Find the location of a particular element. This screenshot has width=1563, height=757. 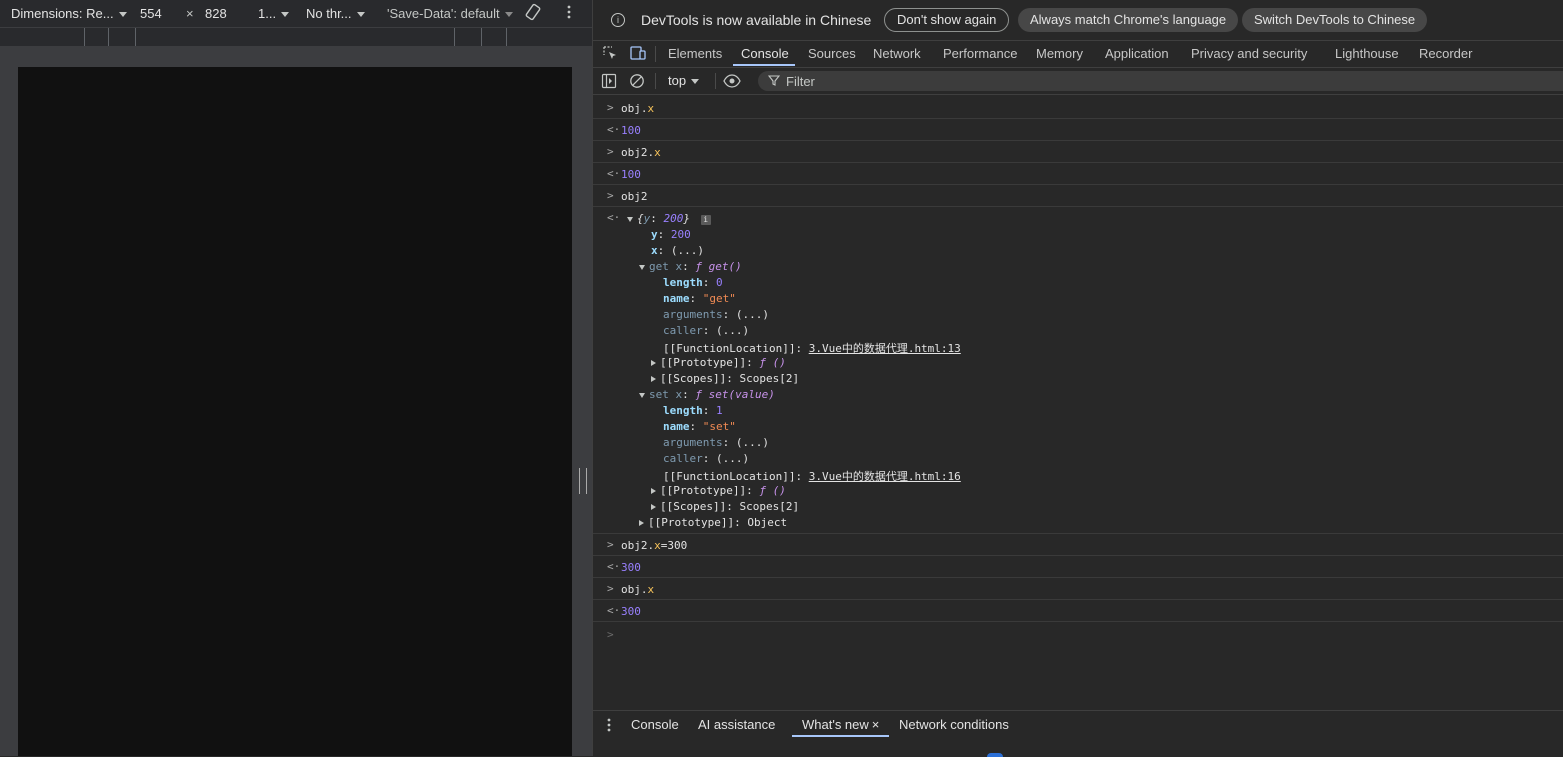

tab-recorder: Recorder is located at coordinates (1445, 53).